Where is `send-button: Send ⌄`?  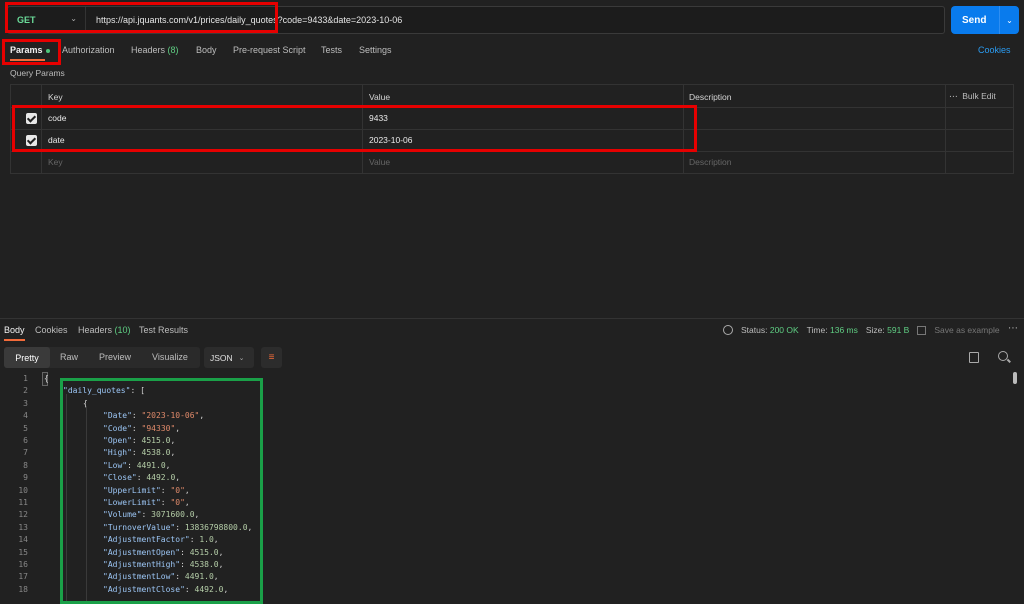 send-button: Send ⌄ is located at coordinates (985, 20).